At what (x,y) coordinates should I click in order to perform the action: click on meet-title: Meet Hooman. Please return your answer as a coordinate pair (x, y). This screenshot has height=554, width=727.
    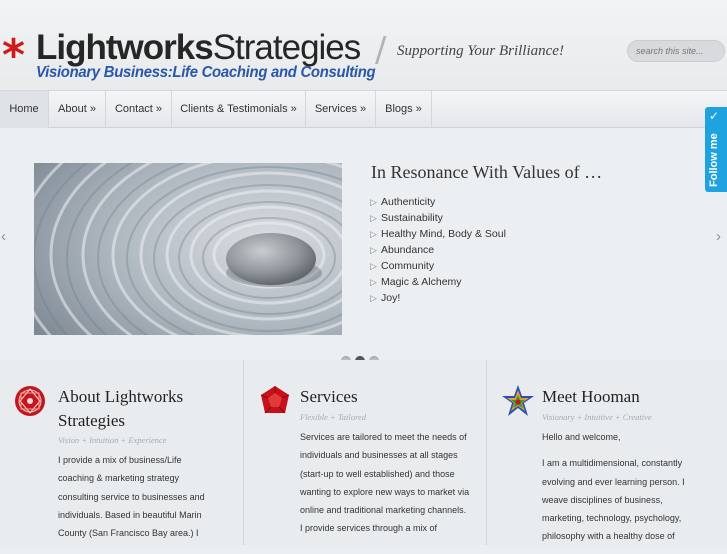
    Looking at the image, I should click on (591, 396).